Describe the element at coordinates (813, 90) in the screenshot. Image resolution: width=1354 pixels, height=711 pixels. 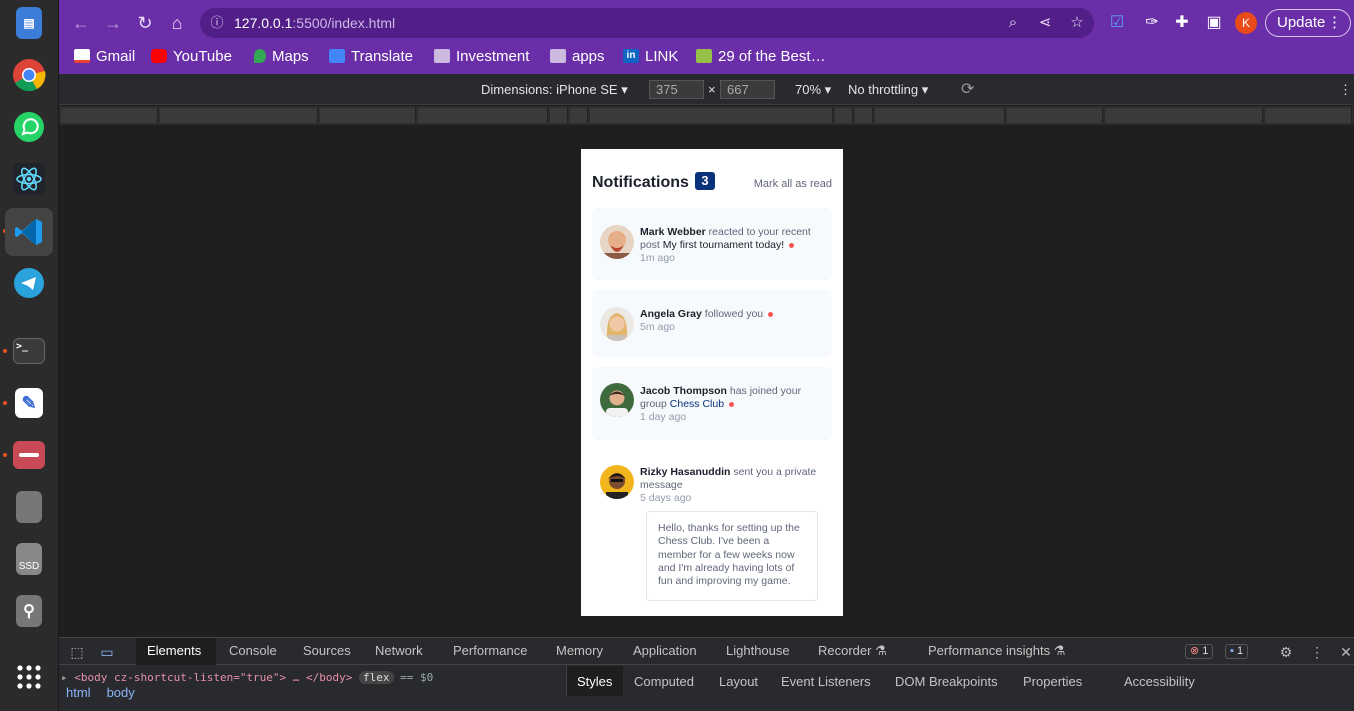
I see `zoom-select: 70% ▾` at that location.